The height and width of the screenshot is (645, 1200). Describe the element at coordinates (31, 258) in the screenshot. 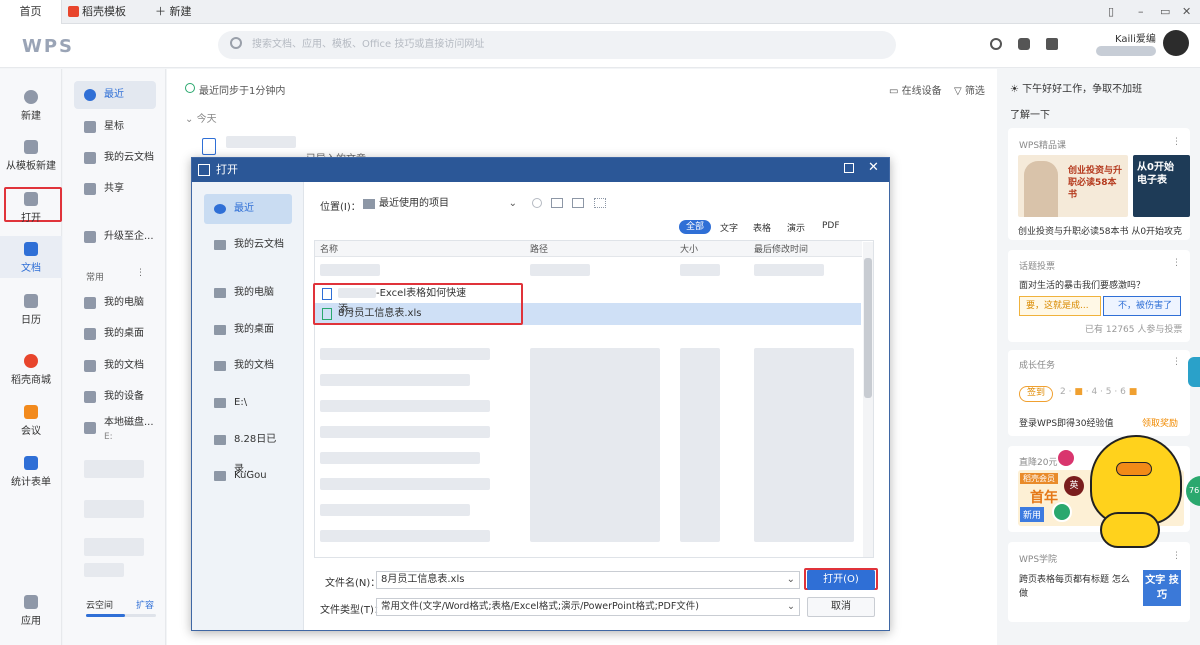

I see `docs-button: 文档` at that location.